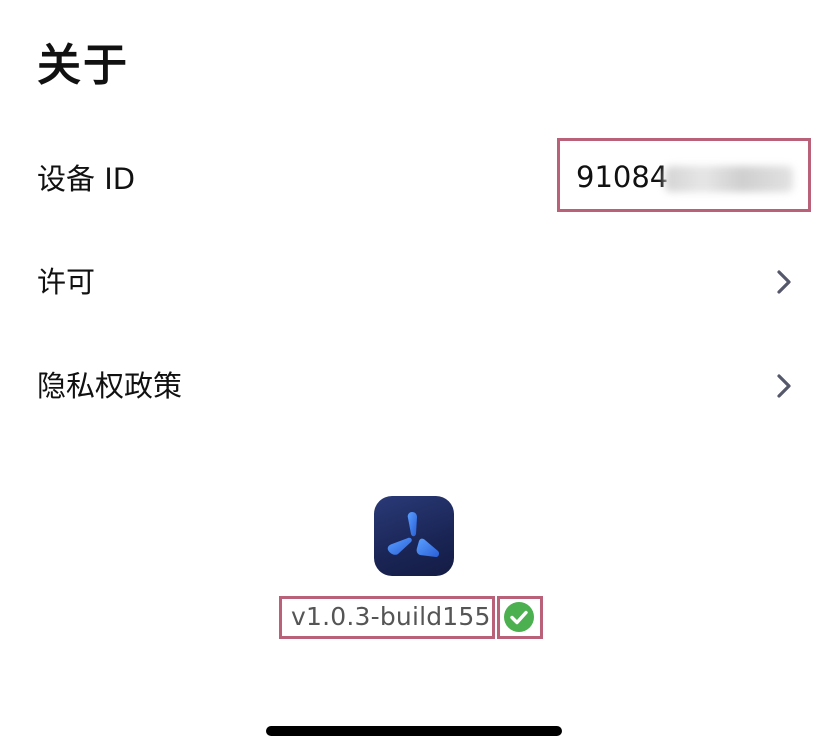  Describe the element at coordinates (729, 179) in the screenshot. I see `device-id-redacted` at that location.